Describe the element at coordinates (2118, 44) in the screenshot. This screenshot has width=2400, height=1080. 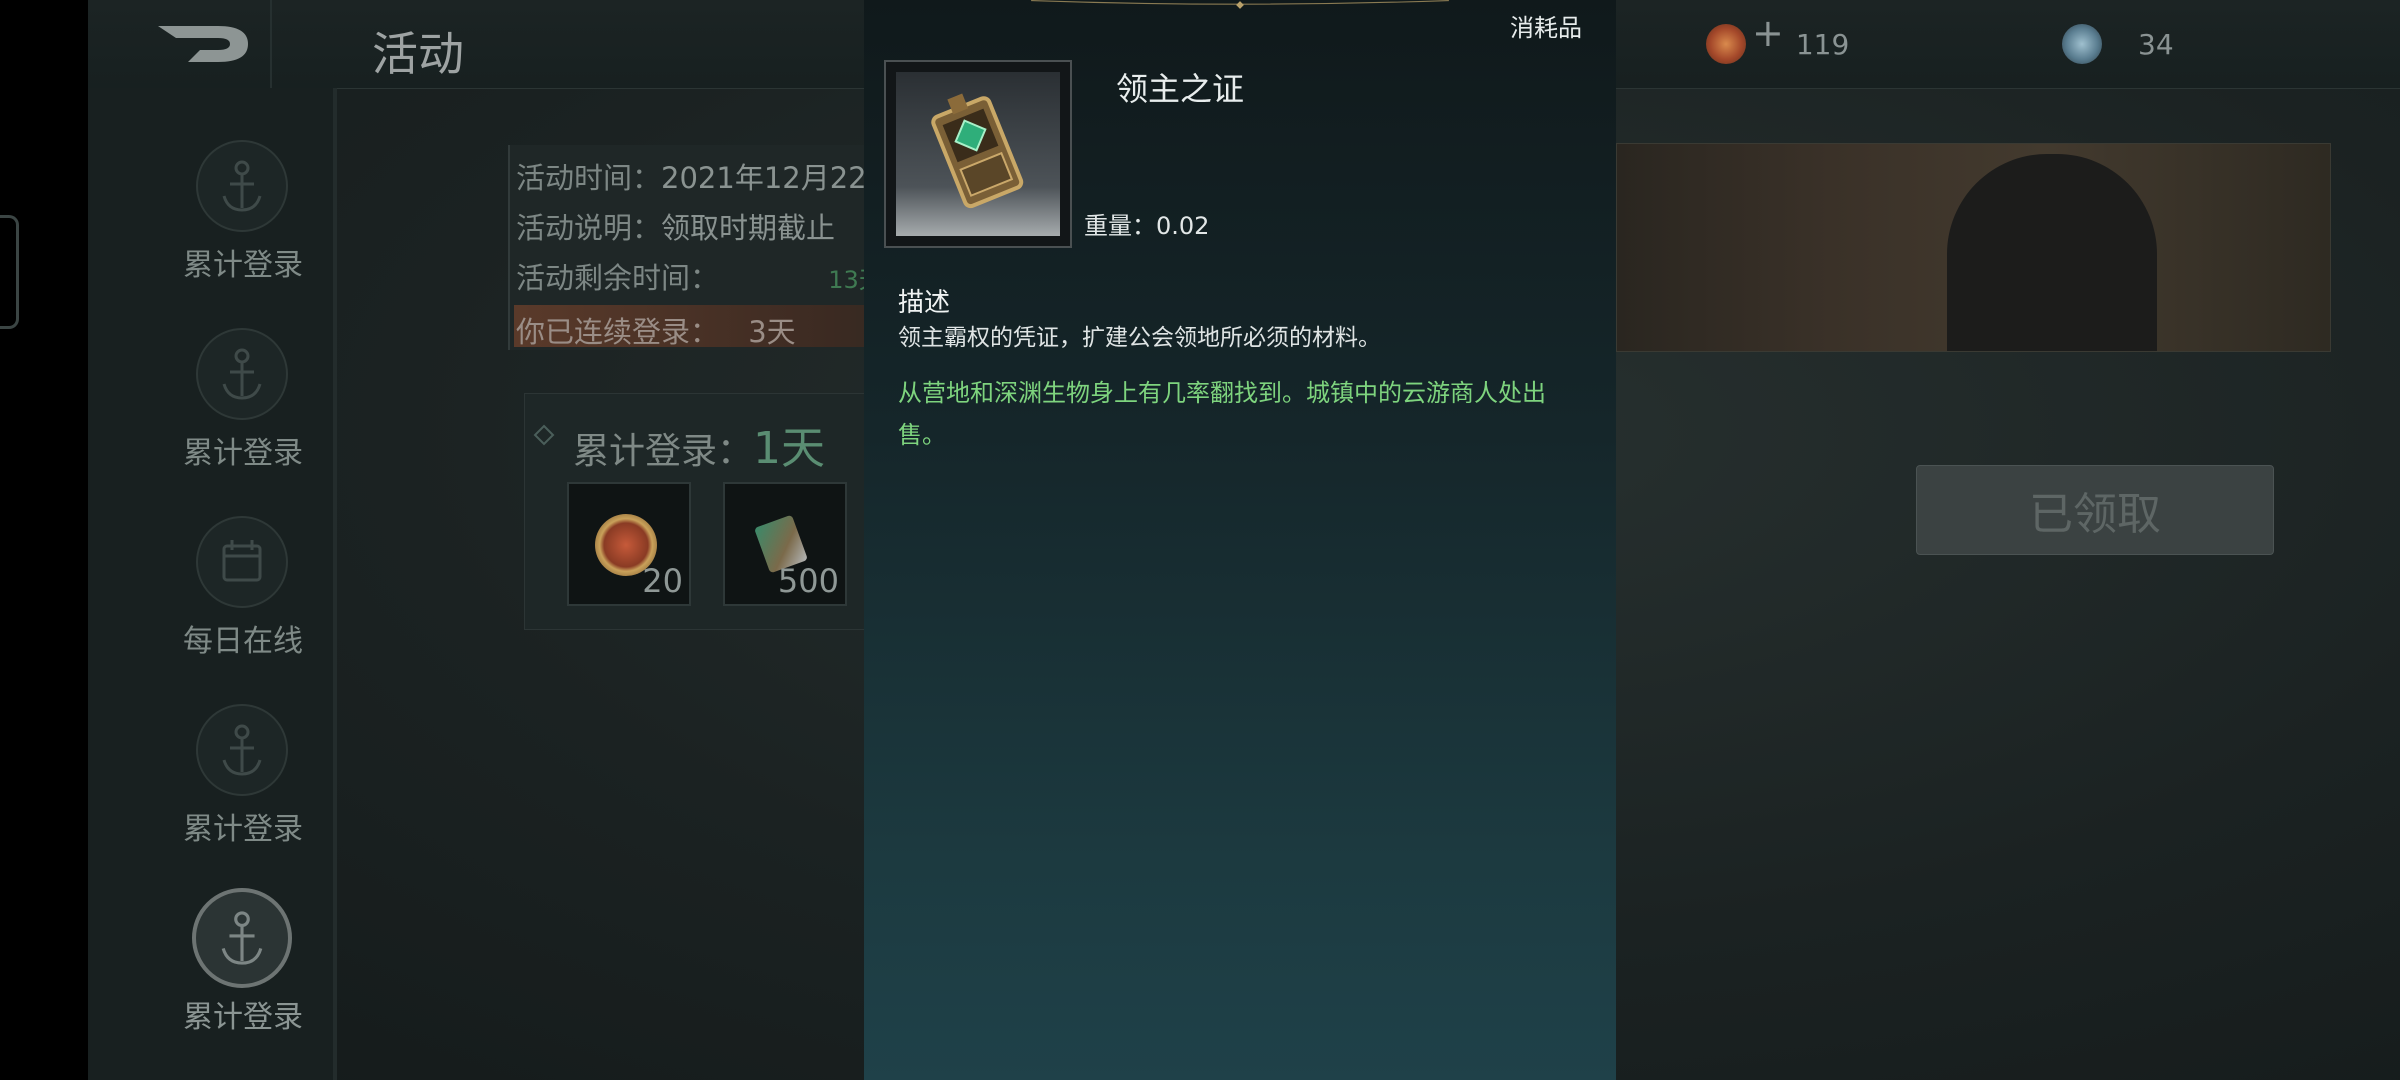
I see `currency-orb: 34` at that location.